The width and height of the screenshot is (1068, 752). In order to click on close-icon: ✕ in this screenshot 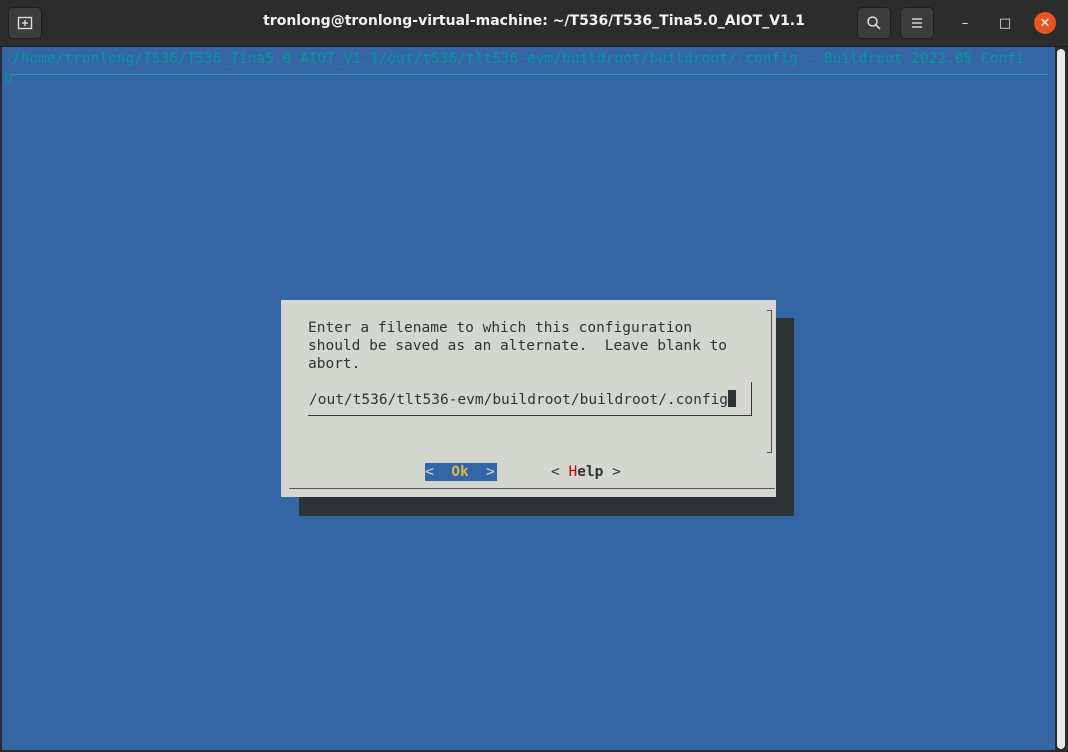, I will do `click(1045, 23)`.